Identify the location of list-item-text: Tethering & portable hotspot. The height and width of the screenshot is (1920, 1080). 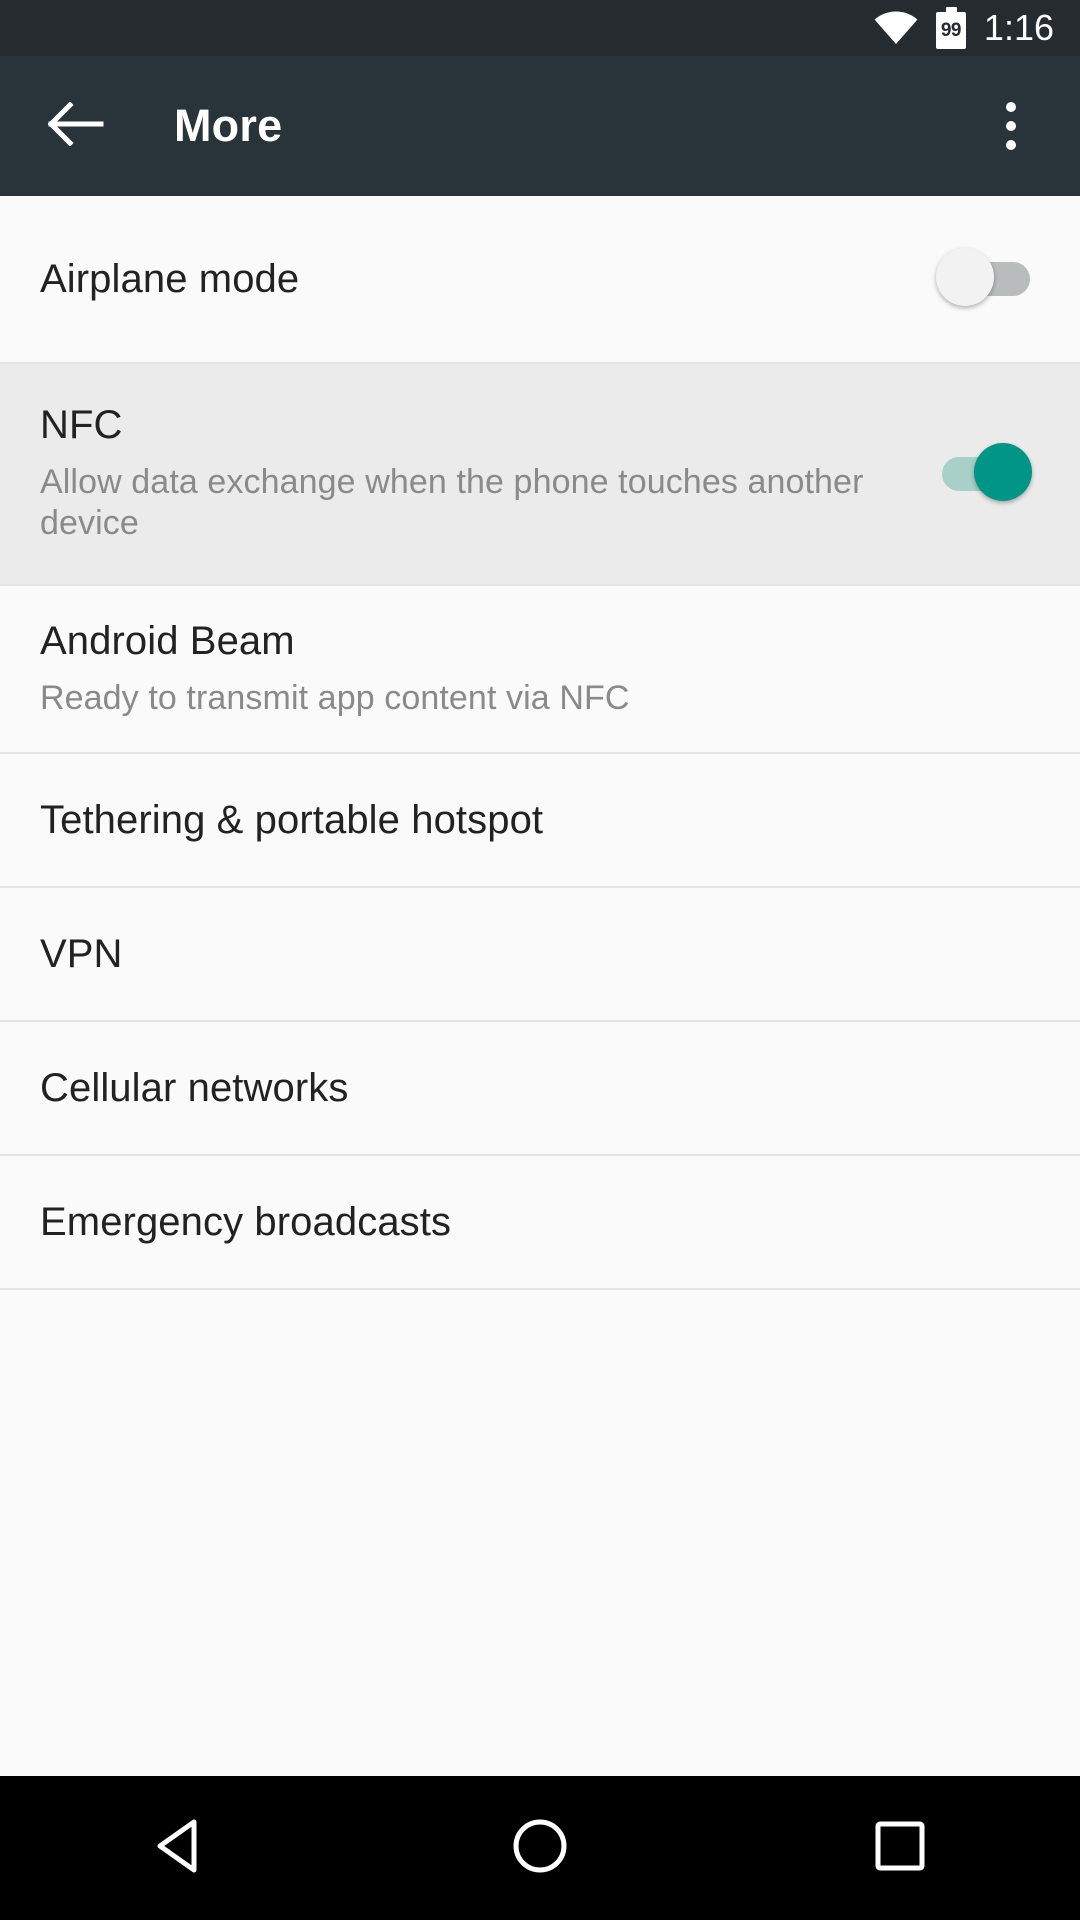
(542, 820).